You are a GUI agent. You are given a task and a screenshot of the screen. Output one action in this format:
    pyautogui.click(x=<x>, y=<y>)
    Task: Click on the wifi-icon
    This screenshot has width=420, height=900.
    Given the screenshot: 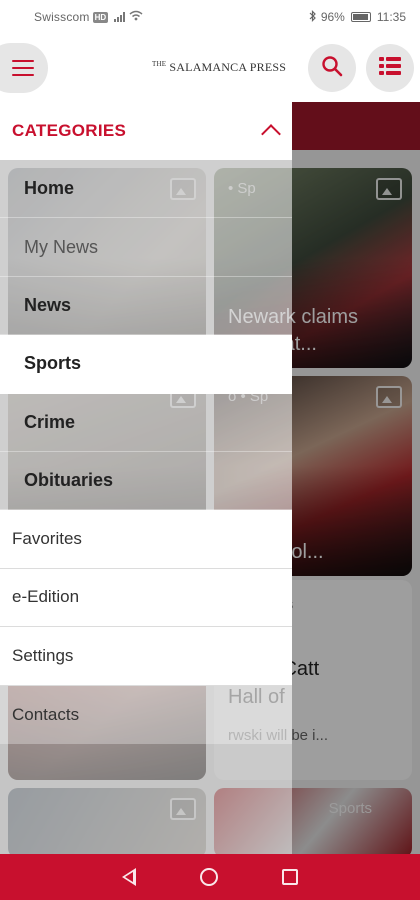 What is the action you would take?
    pyautogui.click(x=136, y=17)
    